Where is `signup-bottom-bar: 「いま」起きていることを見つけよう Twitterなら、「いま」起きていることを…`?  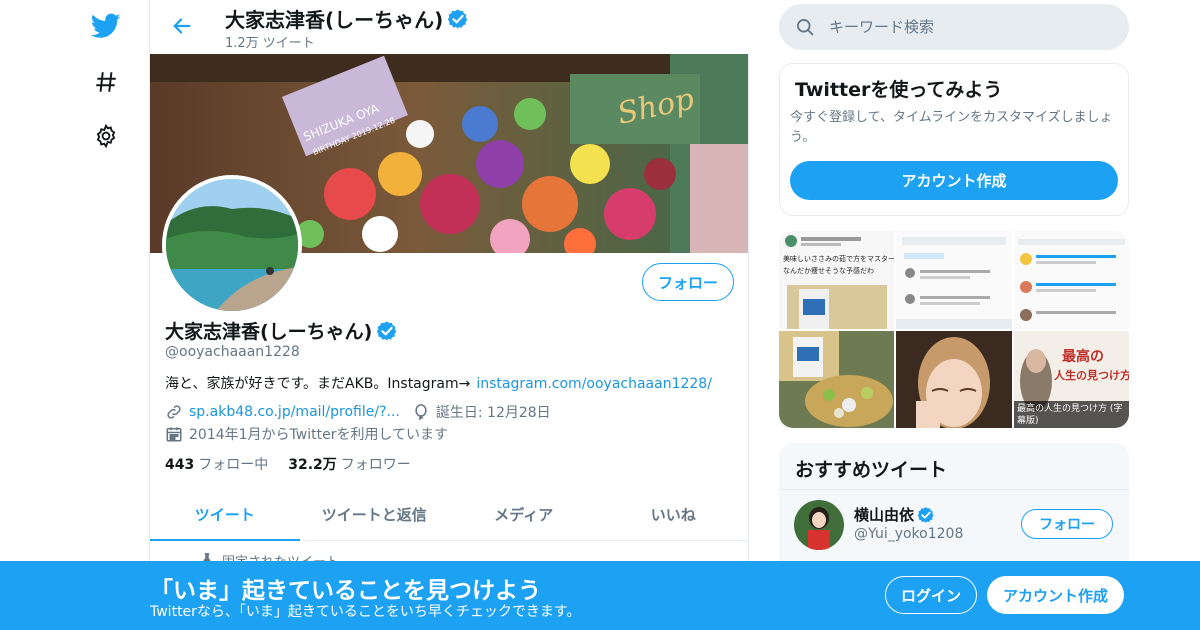 signup-bottom-bar: 「いま」起きていることを見つけよう Twitterなら、「いま」起きていることを… is located at coordinates (600, 595).